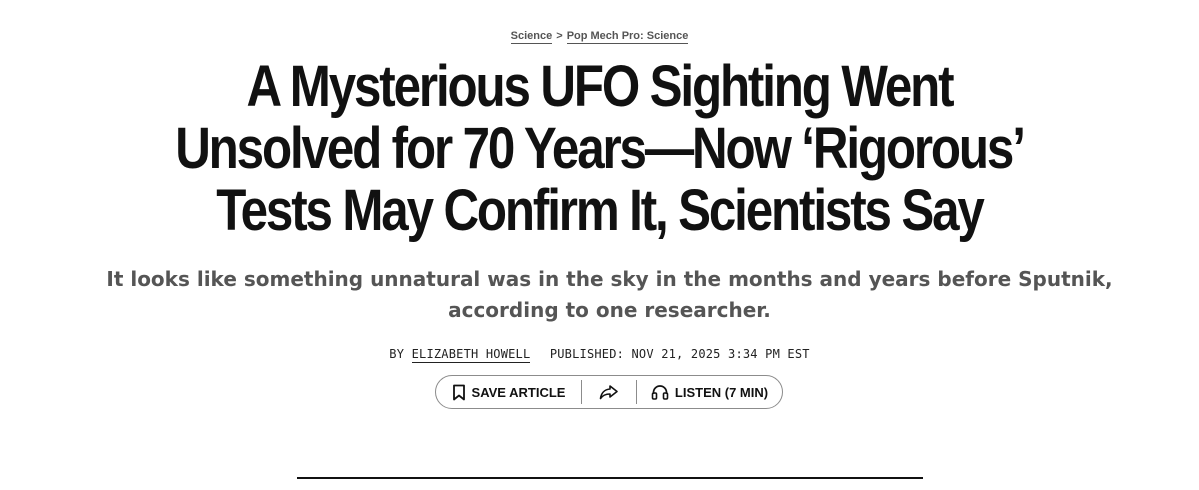  Describe the element at coordinates (471, 355) in the screenshot. I see `author-link: ELIZABETH HOWELL` at that location.